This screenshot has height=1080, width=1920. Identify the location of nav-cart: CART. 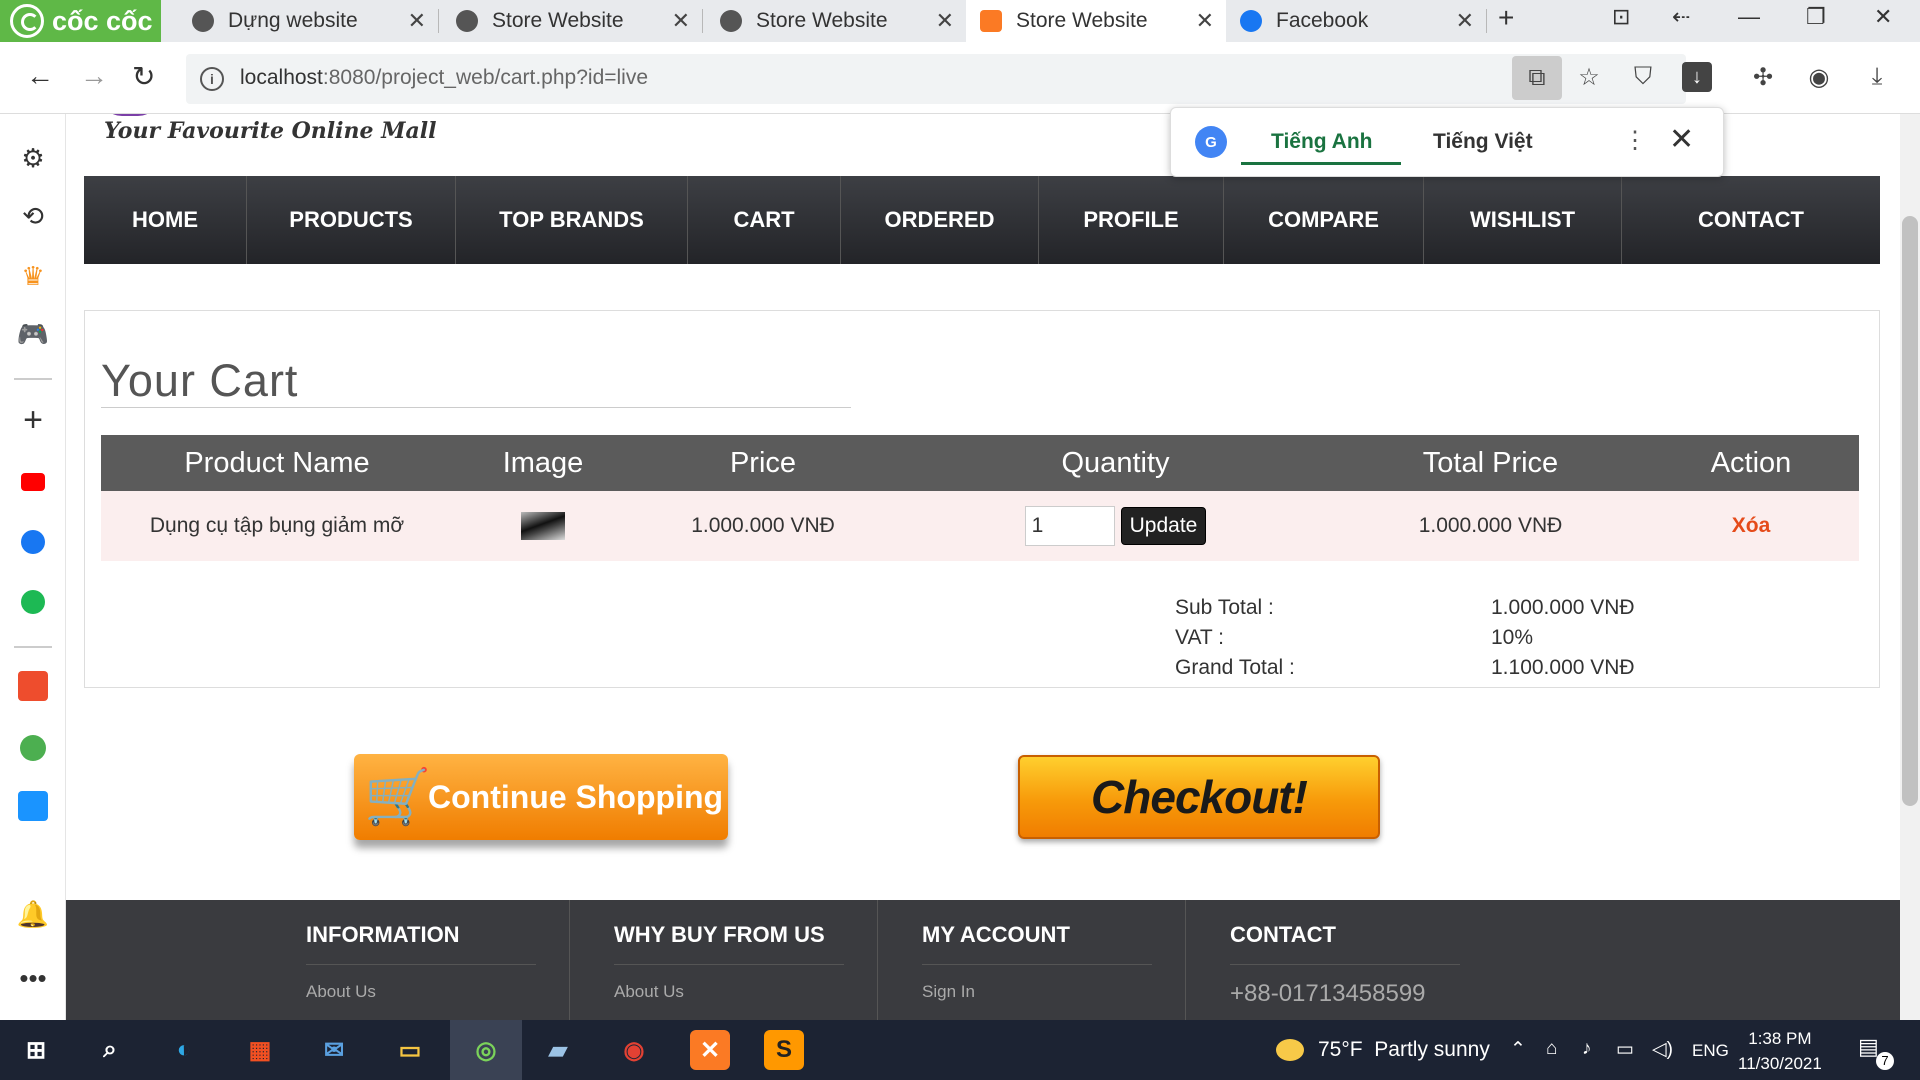
(764, 220).